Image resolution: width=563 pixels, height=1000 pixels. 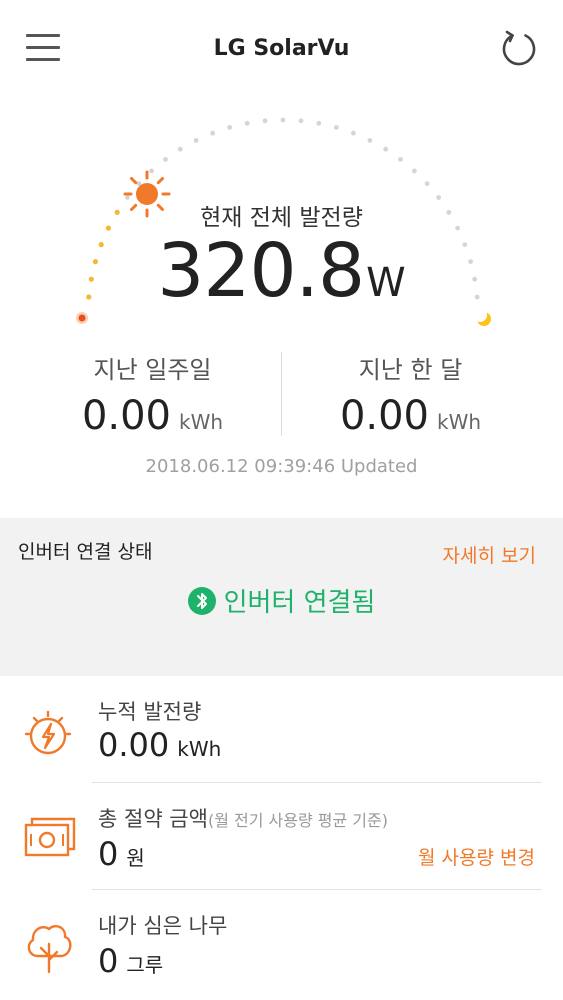 I want to click on savings-title: 총 절약 금액, so click(x=153, y=819).